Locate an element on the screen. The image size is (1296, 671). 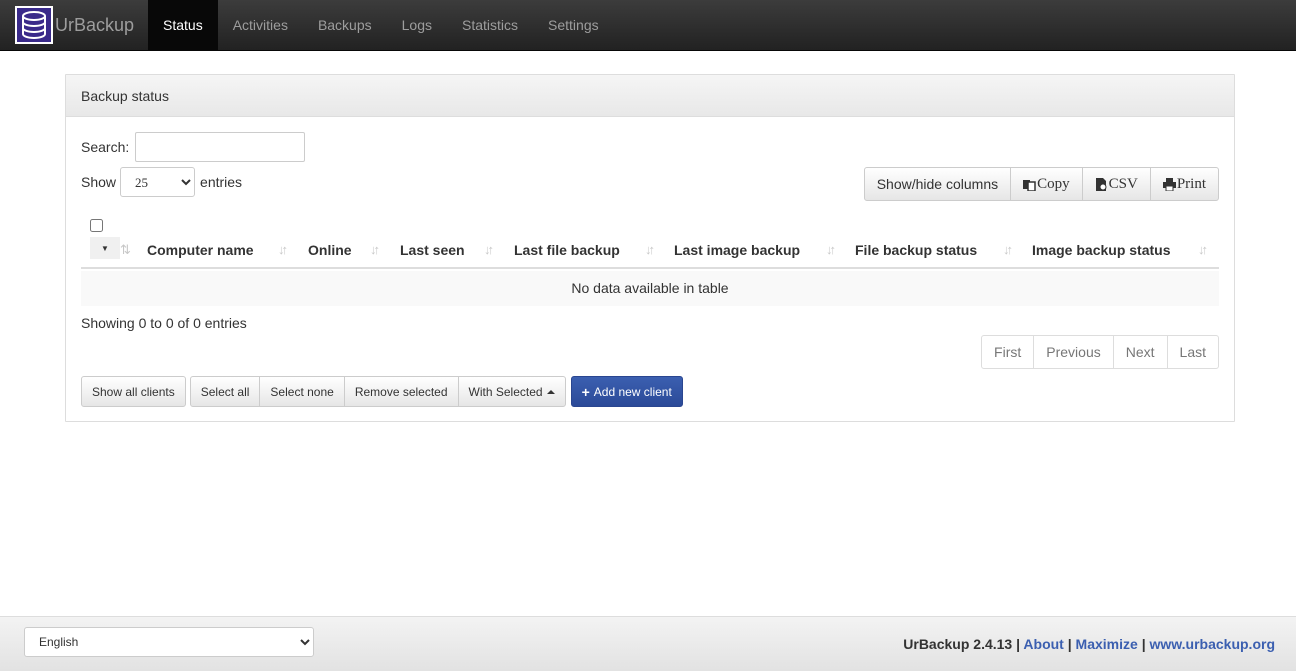
page-length-row: Show 25 entries is located at coordinates (161, 182).